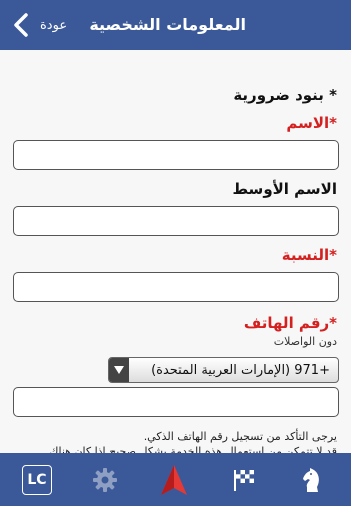 Image resolution: width=351 pixels, height=506 pixels. I want to click on top-bar: عودة المعلومات الشخصية, so click(175, 25).